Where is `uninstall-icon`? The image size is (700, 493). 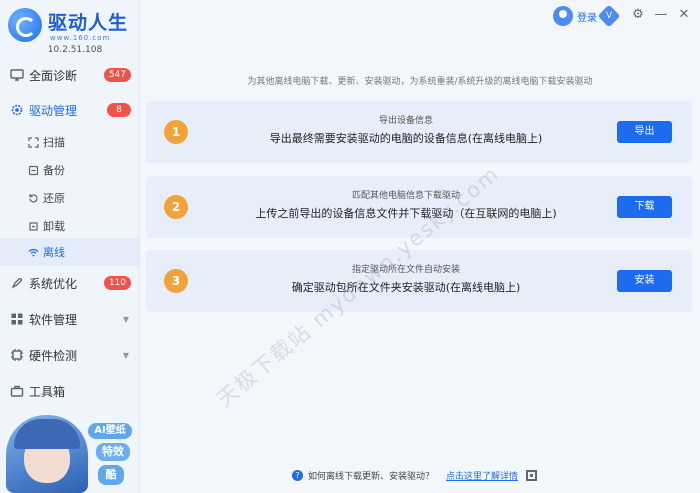
uninstall-icon is located at coordinates (33, 226).